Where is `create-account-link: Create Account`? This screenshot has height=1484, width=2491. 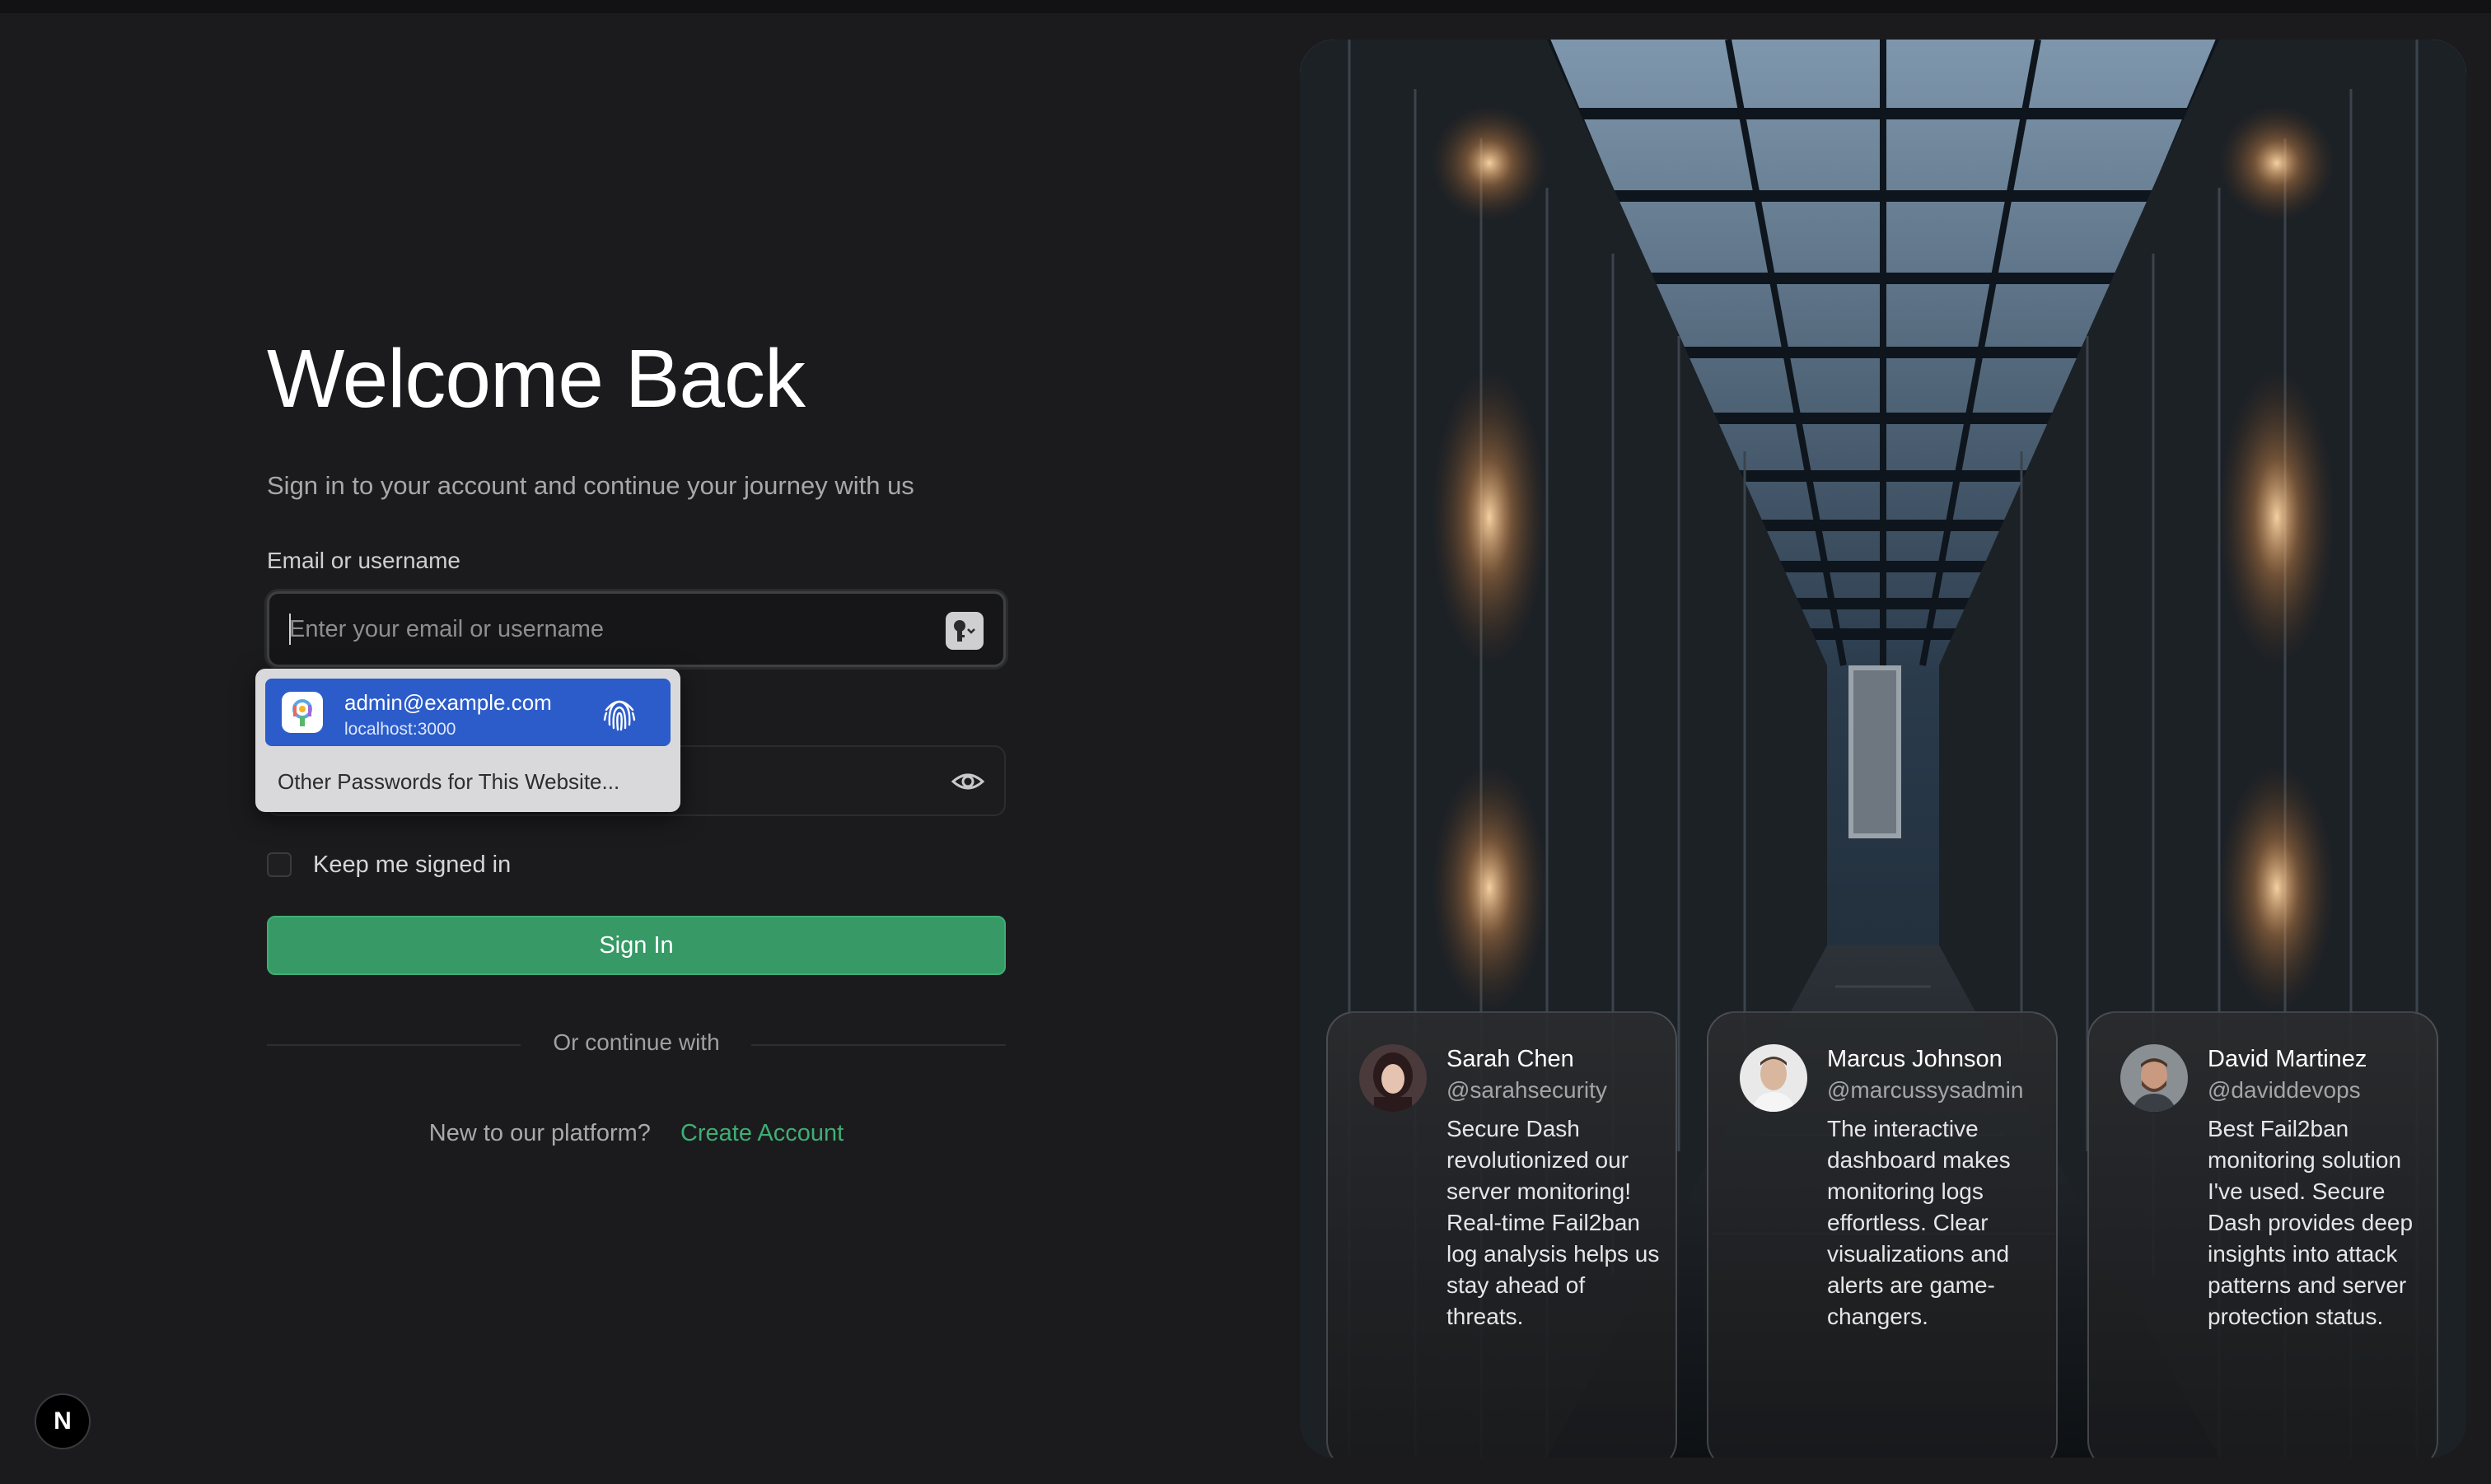
create-account-link: Create Account is located at coordinates (762, 1133).